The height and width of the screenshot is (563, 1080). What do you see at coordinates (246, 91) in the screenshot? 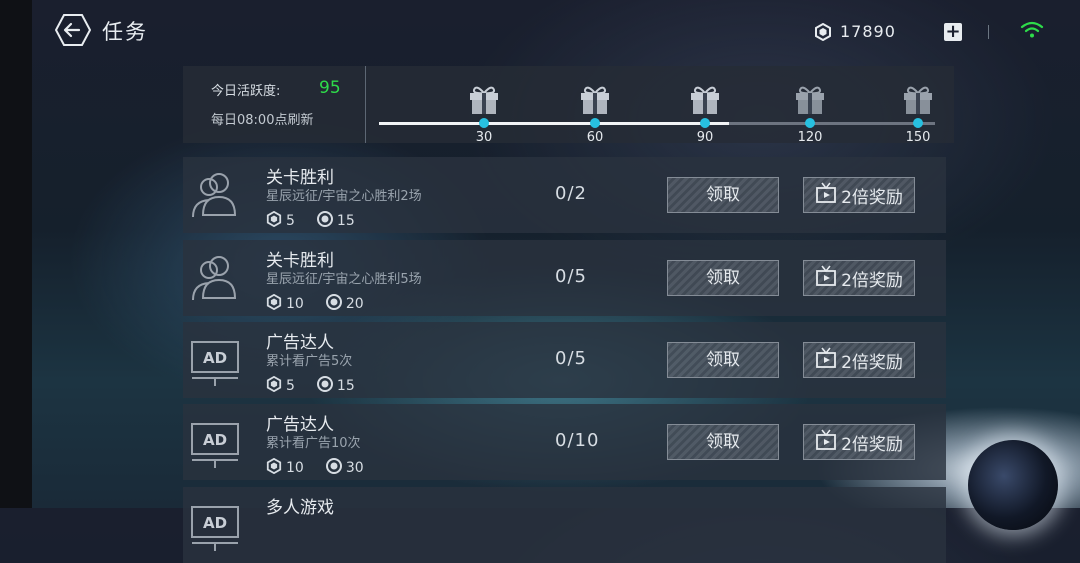
I see `activity-label: 今日活跃度:` at bounding box center [246, 91].